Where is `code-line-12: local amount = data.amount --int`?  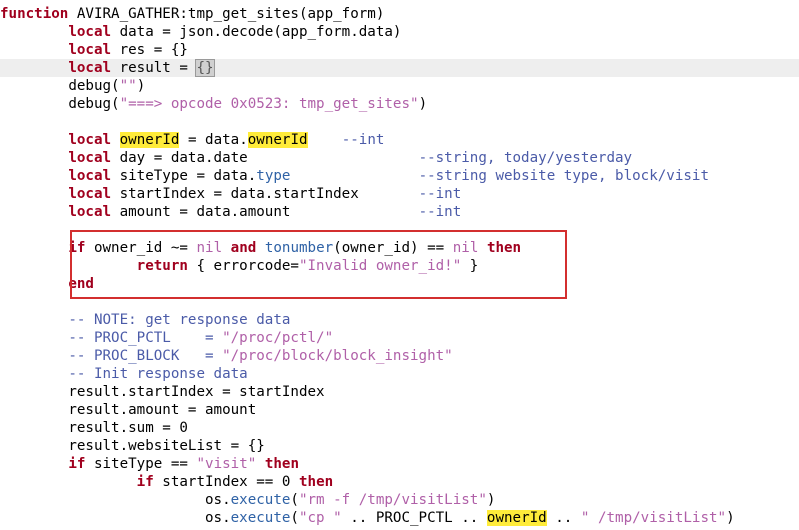 code-line-12: local amount = data.amount --int is located at coordinates (399, 212).